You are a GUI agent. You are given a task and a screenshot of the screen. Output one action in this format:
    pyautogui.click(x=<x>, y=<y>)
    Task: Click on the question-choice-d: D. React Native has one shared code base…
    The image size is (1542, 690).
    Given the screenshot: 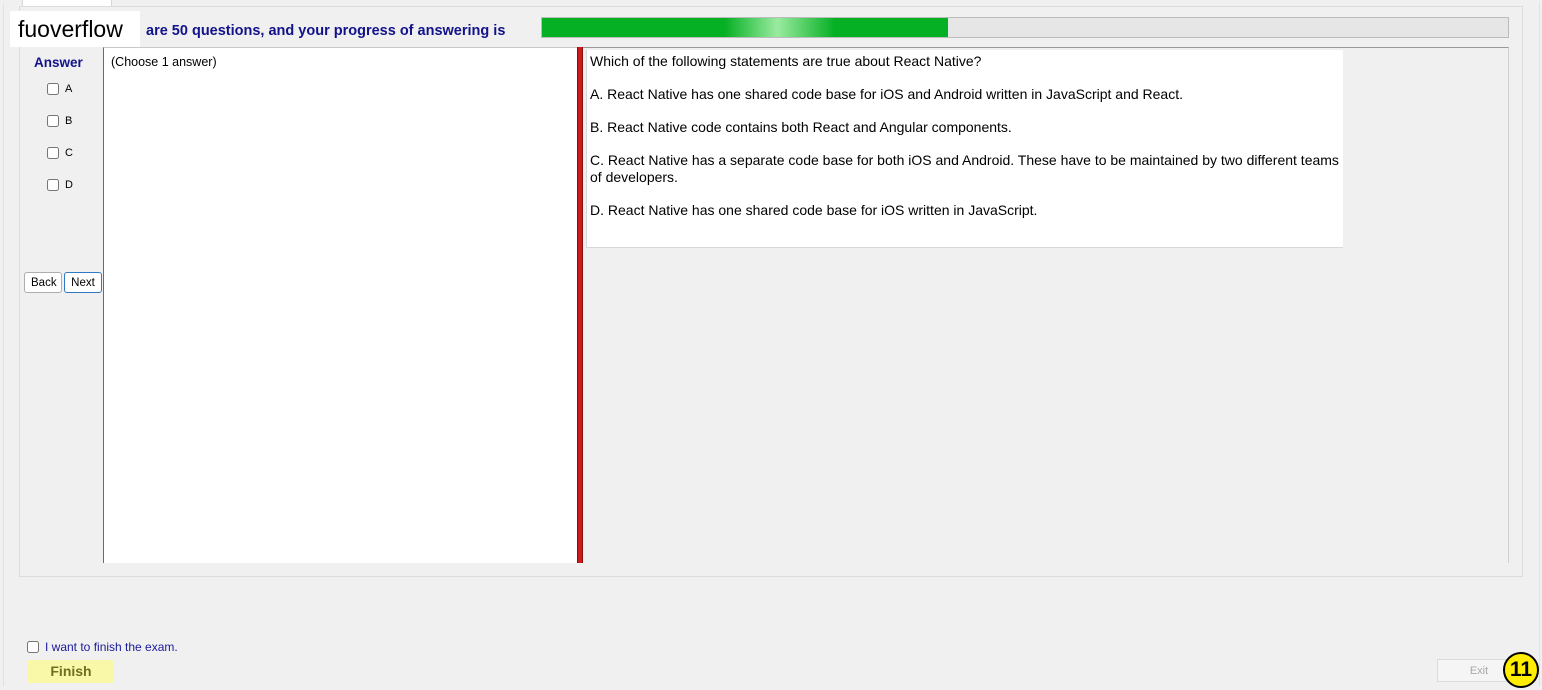 What is the action you would take?
    pyautogui.click(x=814, y=210)
    